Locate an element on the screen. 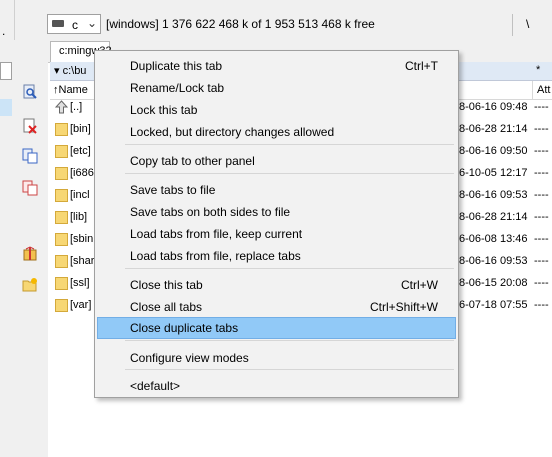  copy-icon is located at coordinates (30, 156).